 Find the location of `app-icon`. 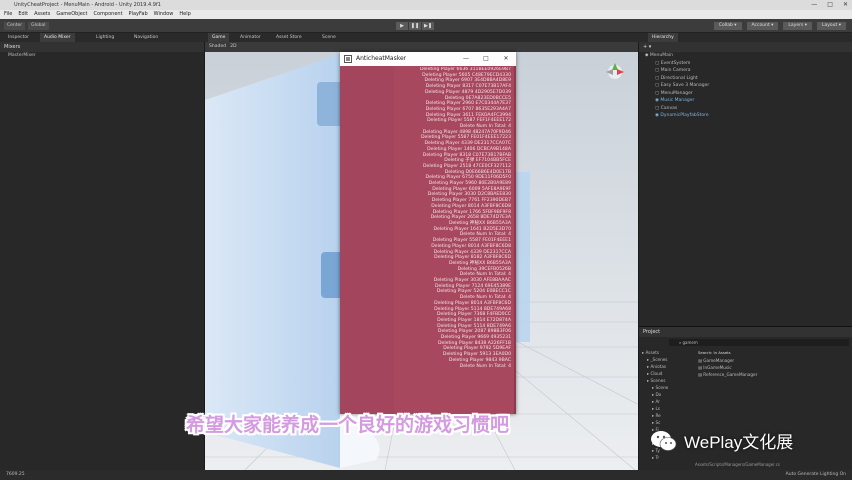

app-icon is located at coordinates (348, 59).